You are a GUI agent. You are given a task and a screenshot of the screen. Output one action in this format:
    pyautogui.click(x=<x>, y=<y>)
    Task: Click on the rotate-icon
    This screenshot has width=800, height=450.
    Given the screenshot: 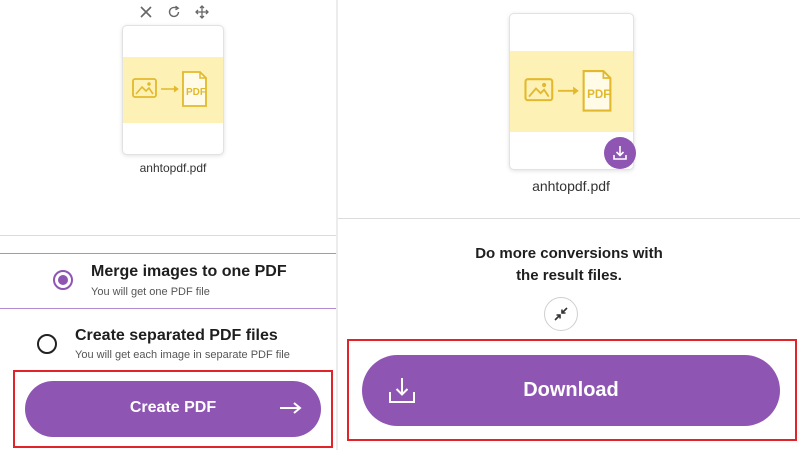 What is the action you would take?
    pyautogui.click(x=174, y=12)
    